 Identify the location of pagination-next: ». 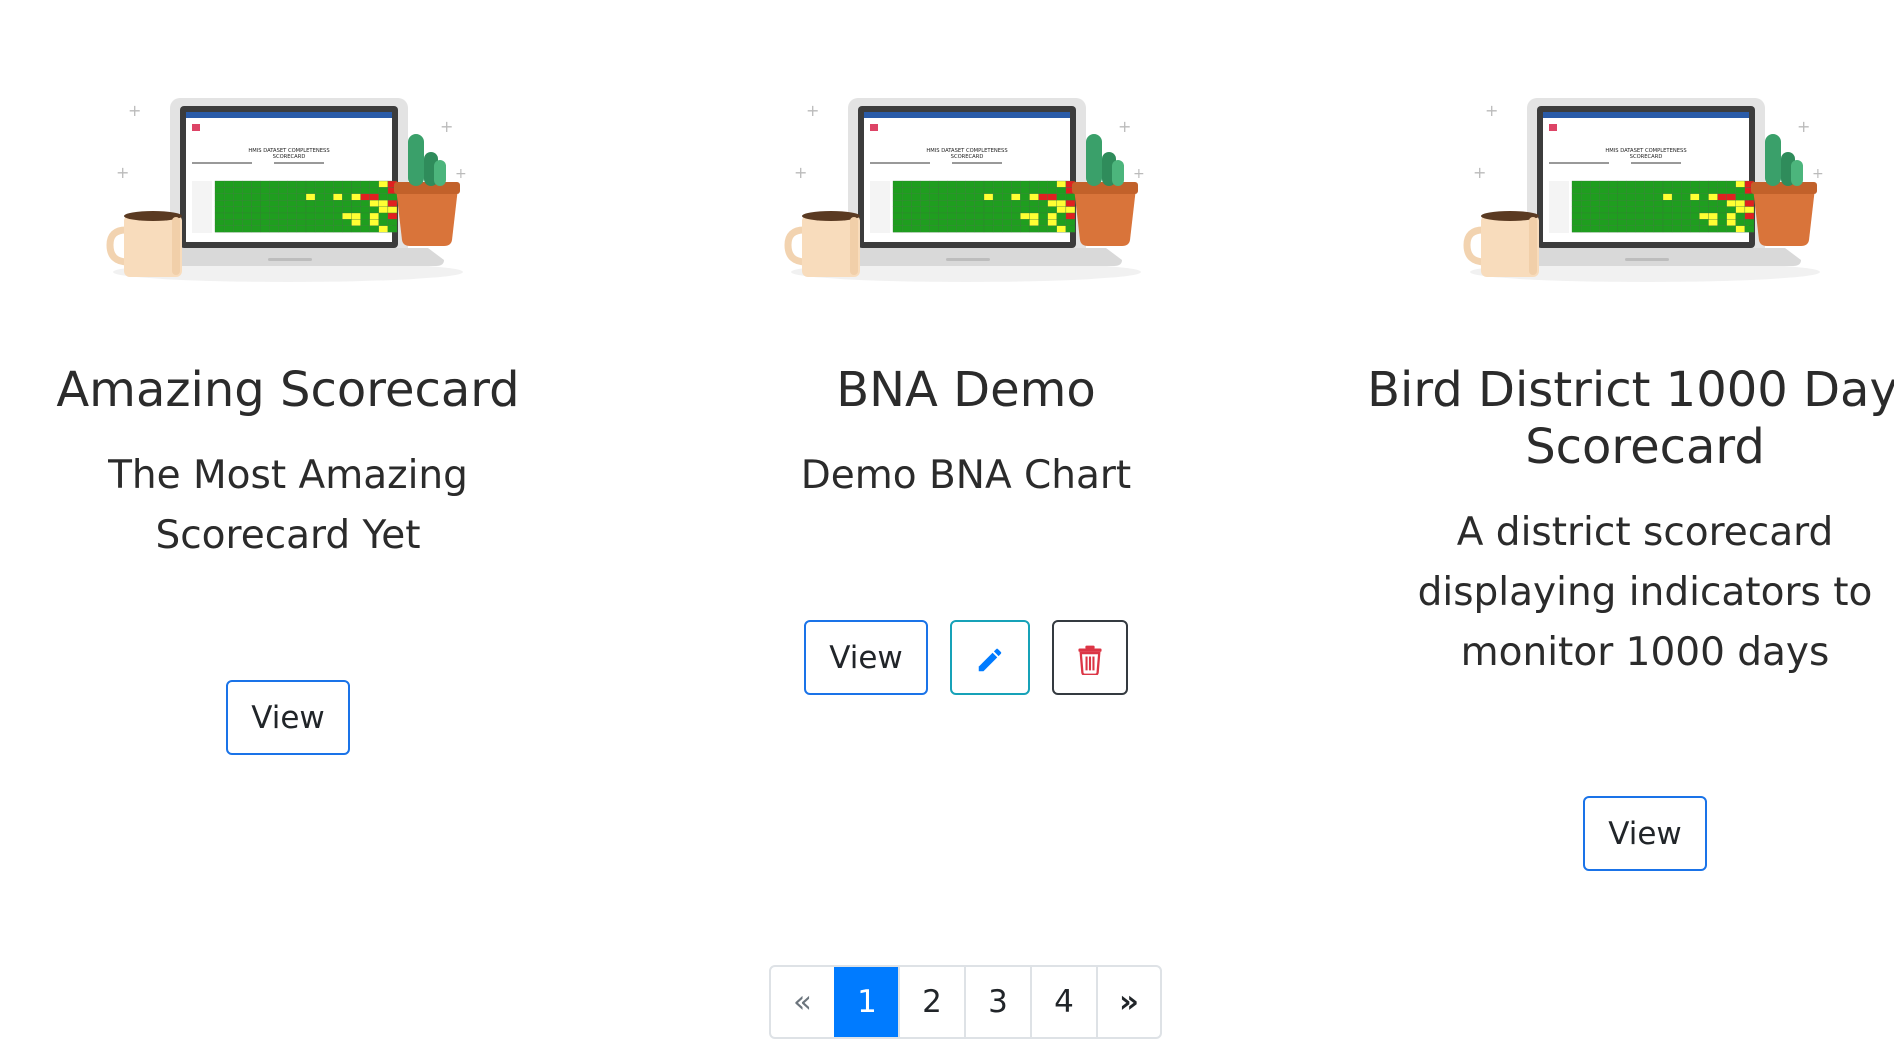
(1128, 1002).